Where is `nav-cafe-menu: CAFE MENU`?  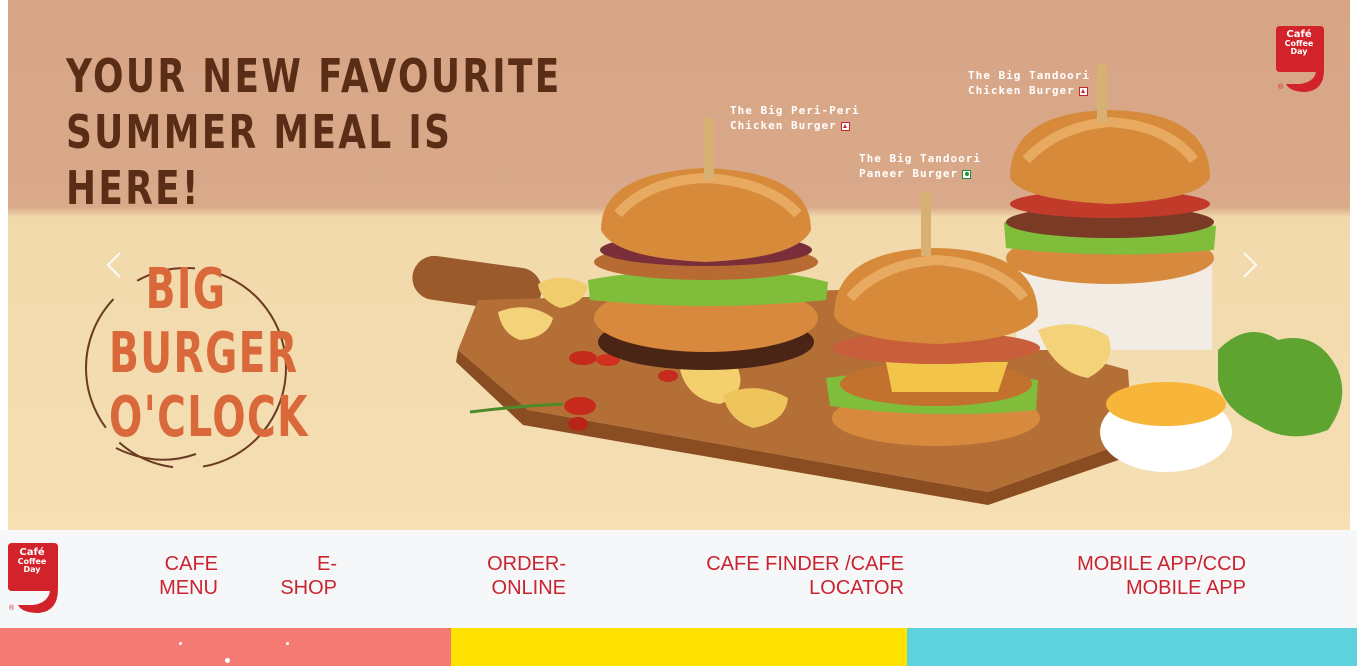 nav-cafe-menu: CAFE MENU is located at coordinates (188, 576).